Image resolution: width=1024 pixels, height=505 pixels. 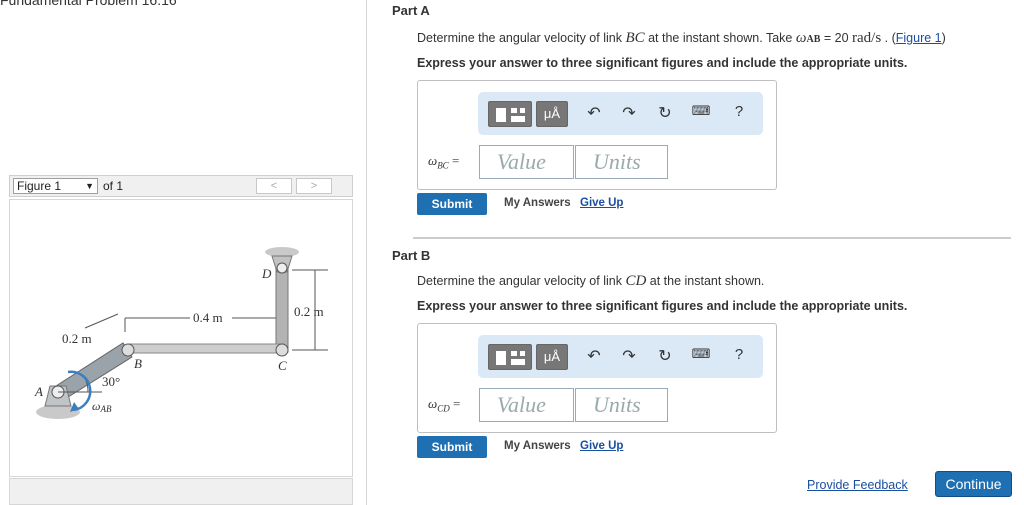 What do you see at coordinates (521, 281) in the screenshot?
I see `part-b-question-text: Determine the angular velocity of link` at bounding box center [521, 281].